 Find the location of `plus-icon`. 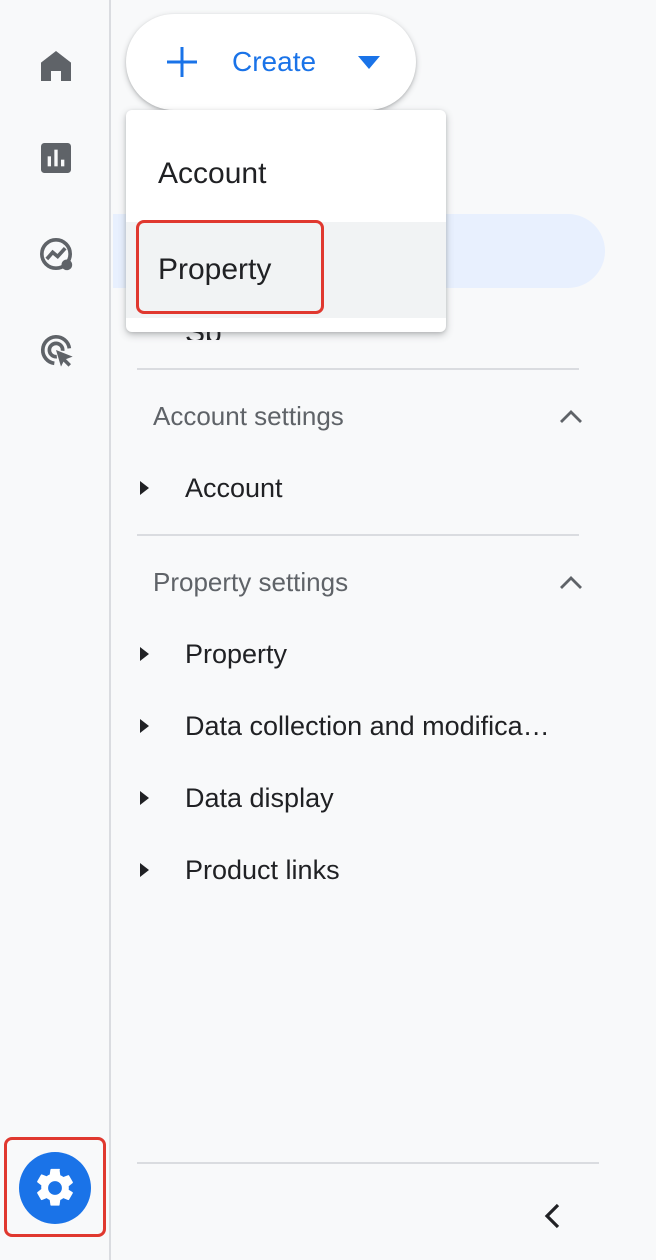

plus-icon is located at coordinates (182, 62).